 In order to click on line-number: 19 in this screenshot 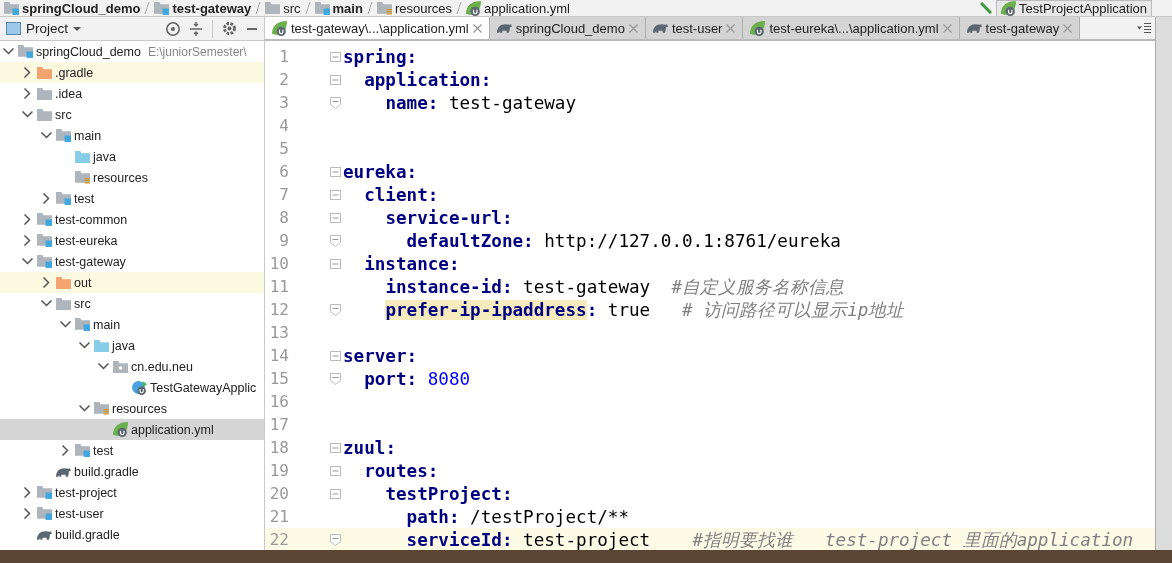, I will do `click(278, 470)`.